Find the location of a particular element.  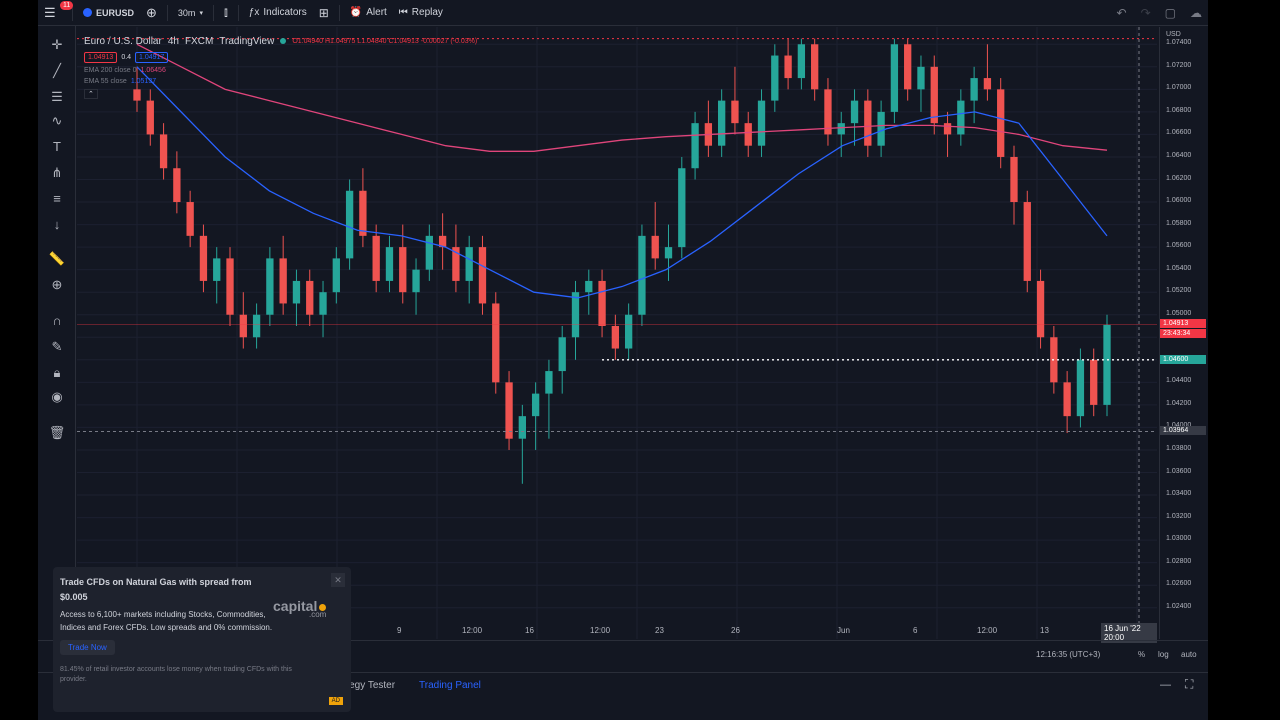

collapse-legend-icon: ⌃ is located at coordinates (91, 94).